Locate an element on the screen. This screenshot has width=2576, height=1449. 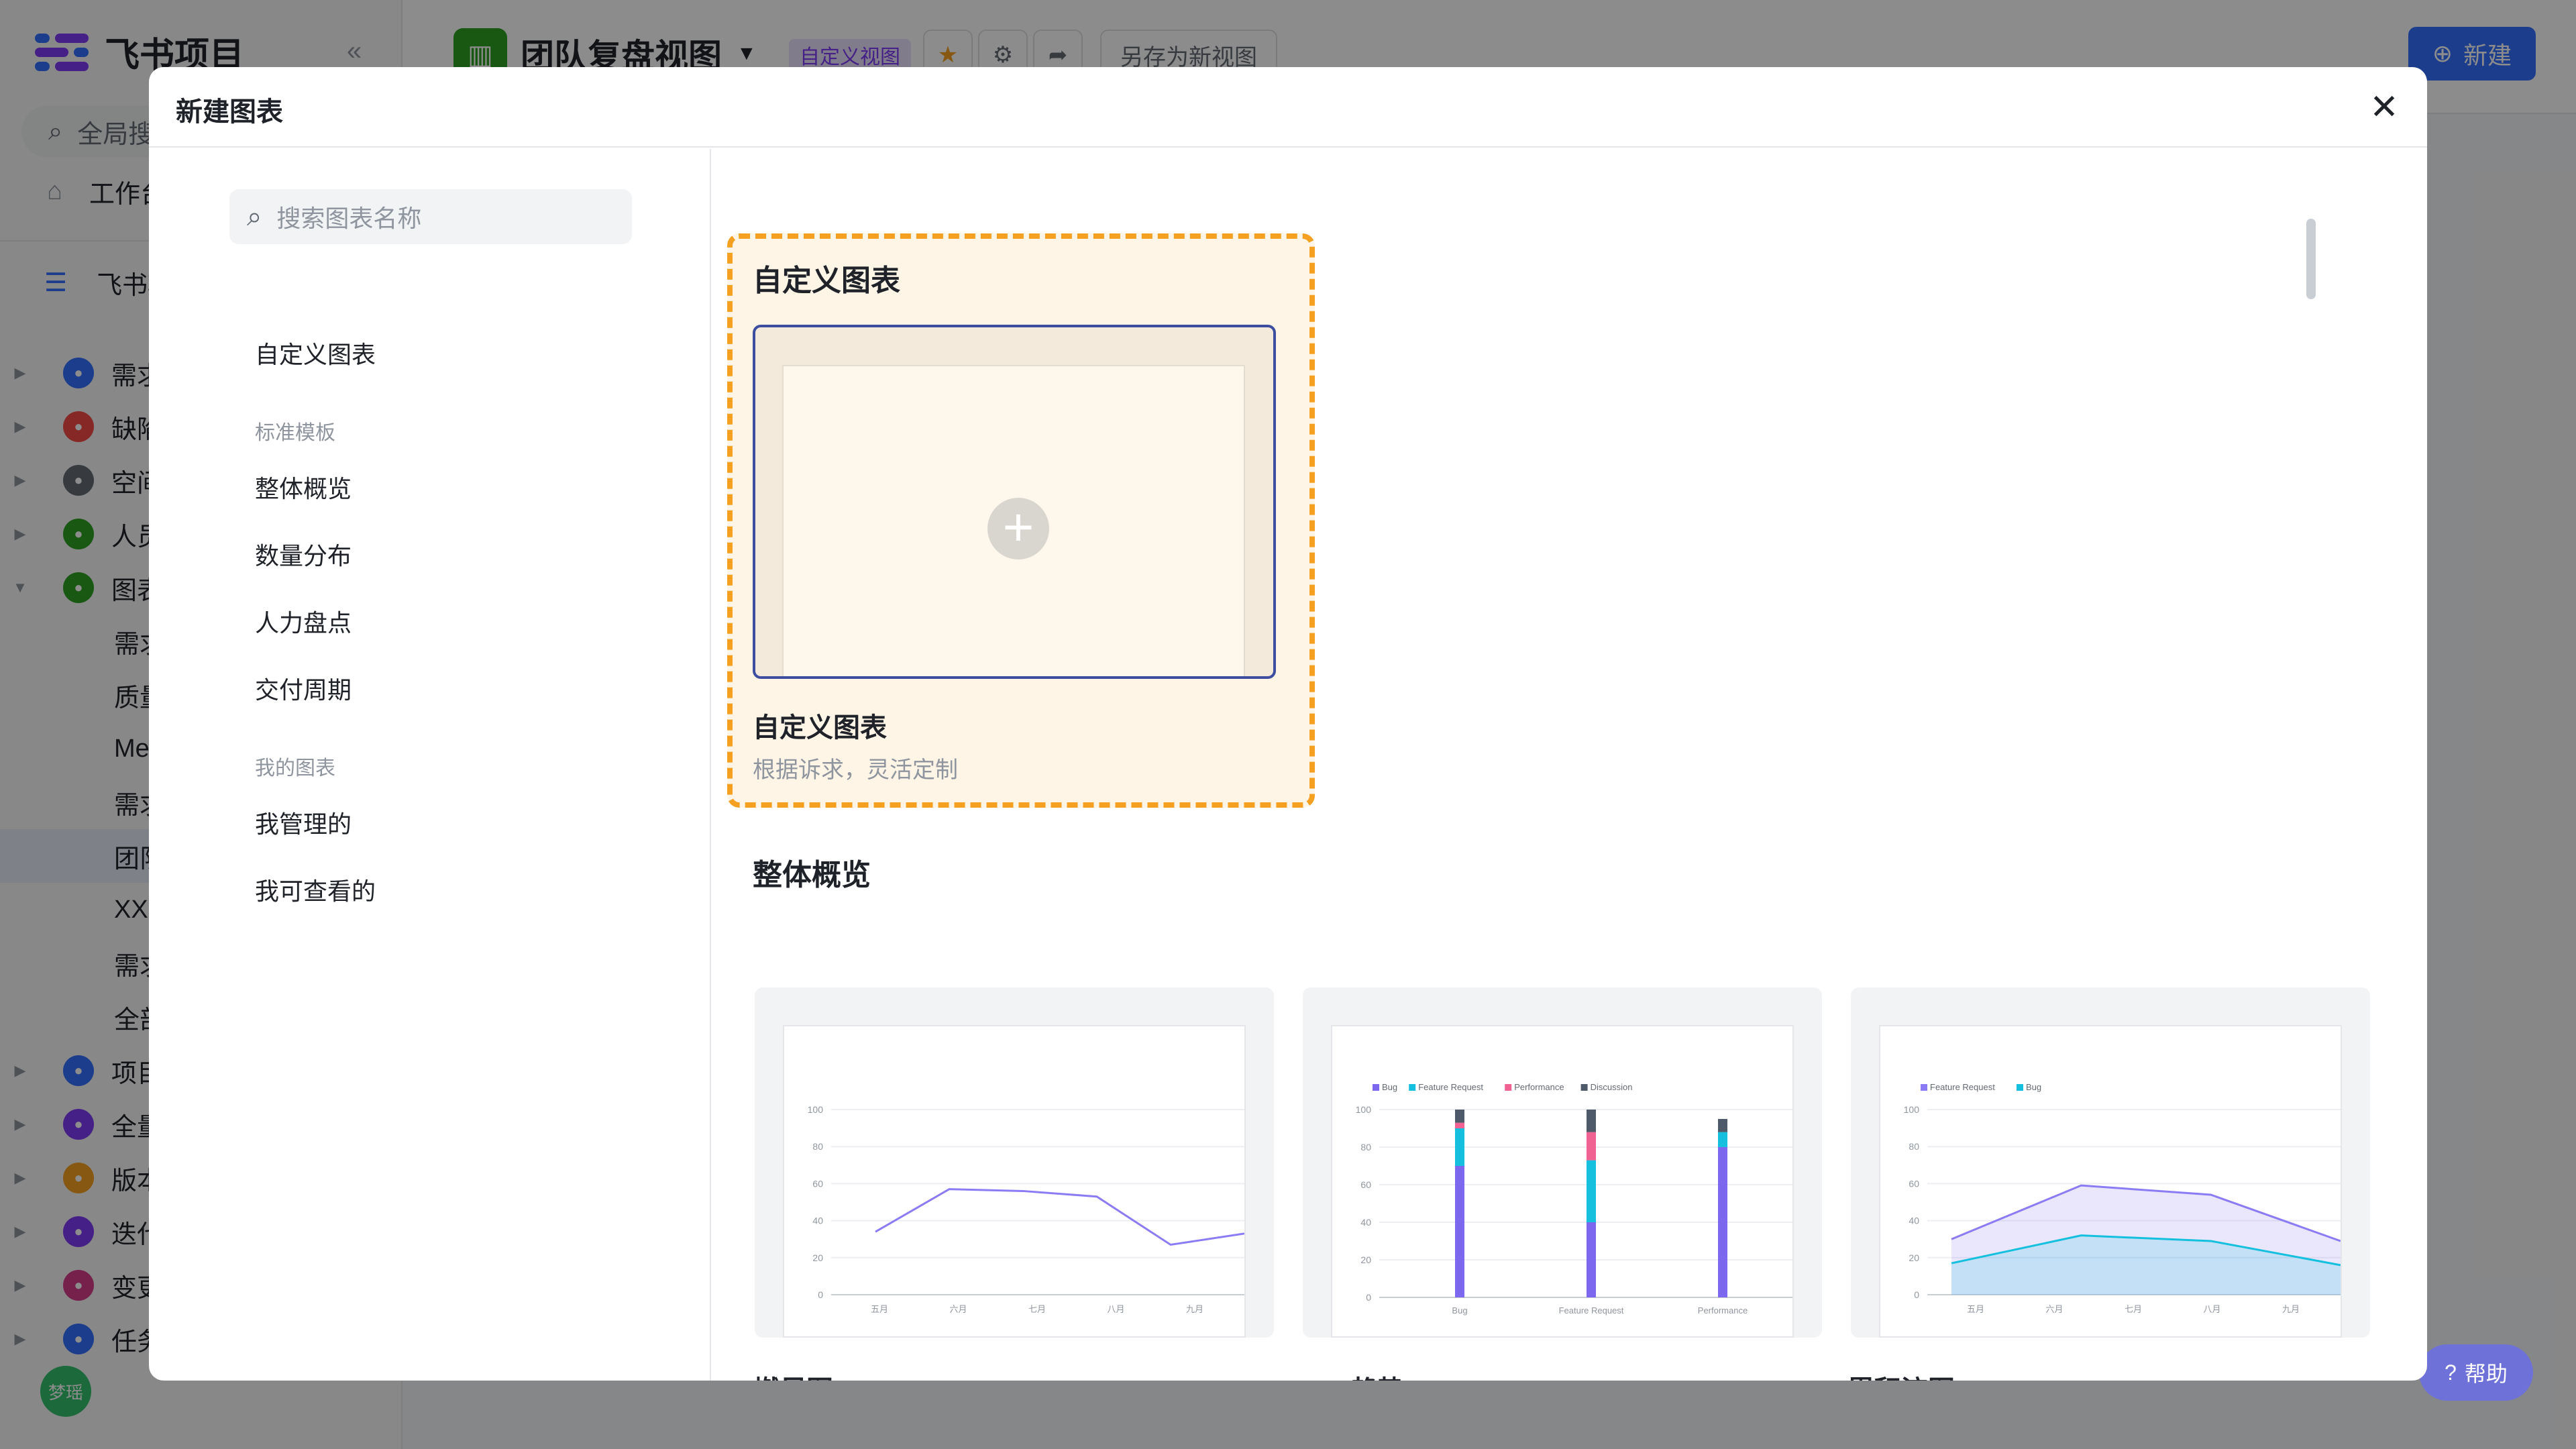
dialog-title: 新建图表 is located at coordinates (229, 112).